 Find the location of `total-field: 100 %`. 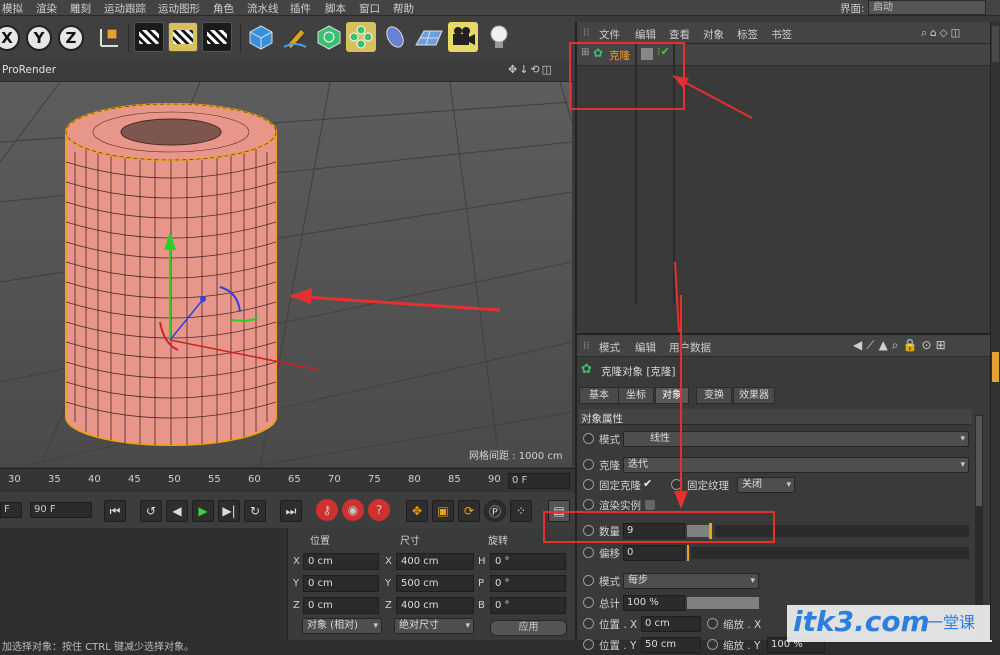

total-field: 100 % is located at coordinates (654, 603).